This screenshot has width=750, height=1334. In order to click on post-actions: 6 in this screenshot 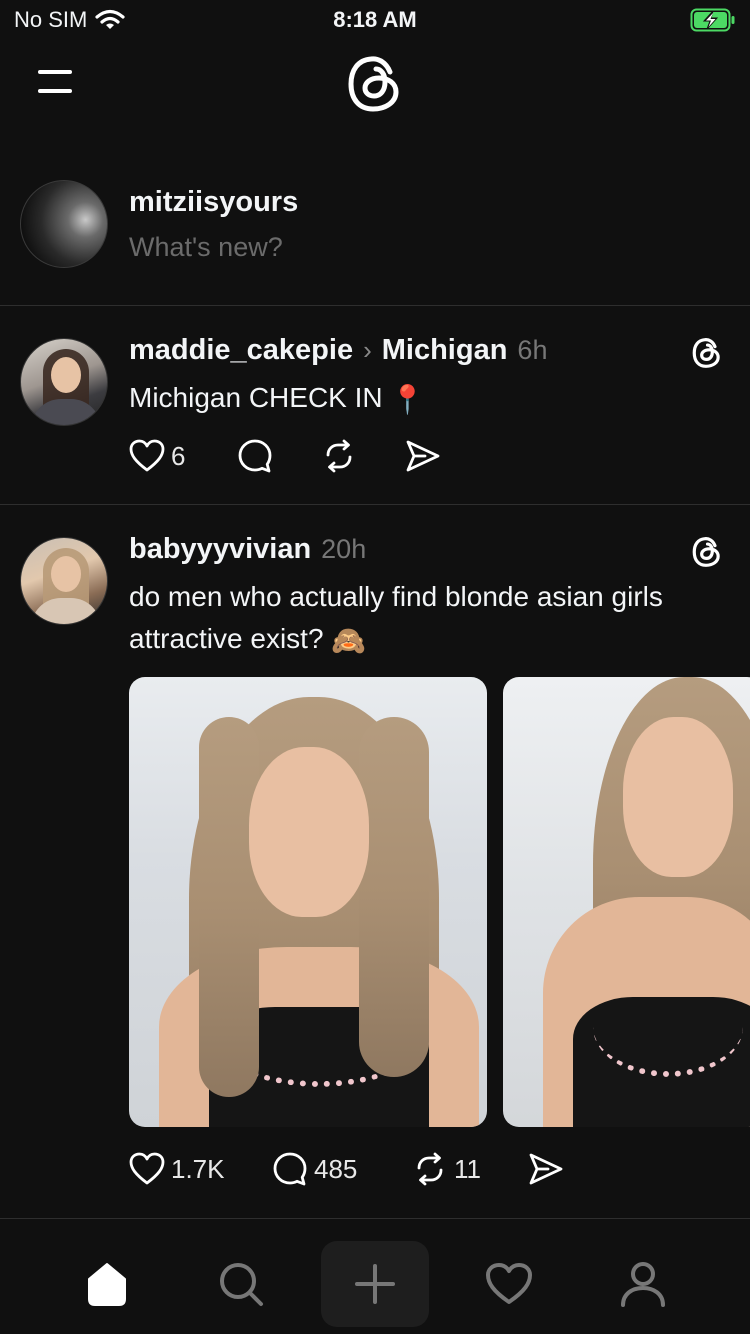, I will do `click(285, 456)`.